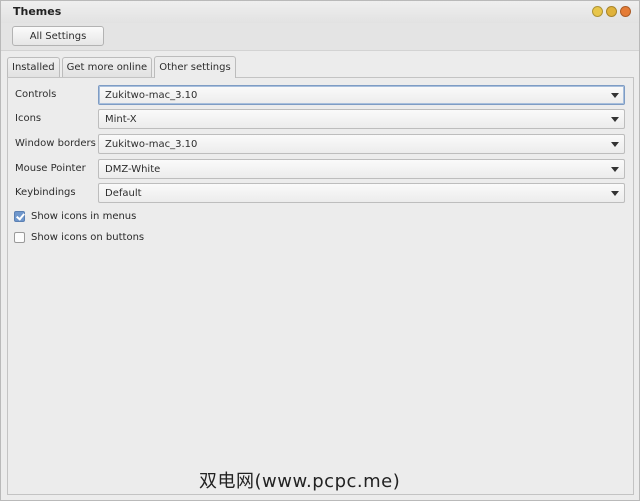  I want to click on keybindings-label: Keybindings, so click(45, 192).